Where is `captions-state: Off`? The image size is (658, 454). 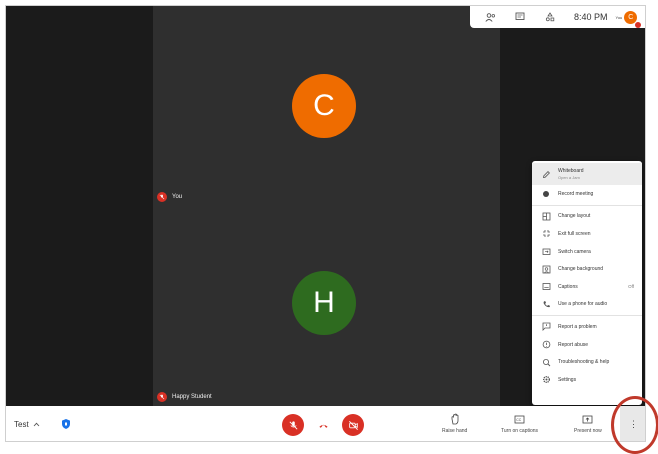 captions-state: Off is located at coordinates (631, 287).